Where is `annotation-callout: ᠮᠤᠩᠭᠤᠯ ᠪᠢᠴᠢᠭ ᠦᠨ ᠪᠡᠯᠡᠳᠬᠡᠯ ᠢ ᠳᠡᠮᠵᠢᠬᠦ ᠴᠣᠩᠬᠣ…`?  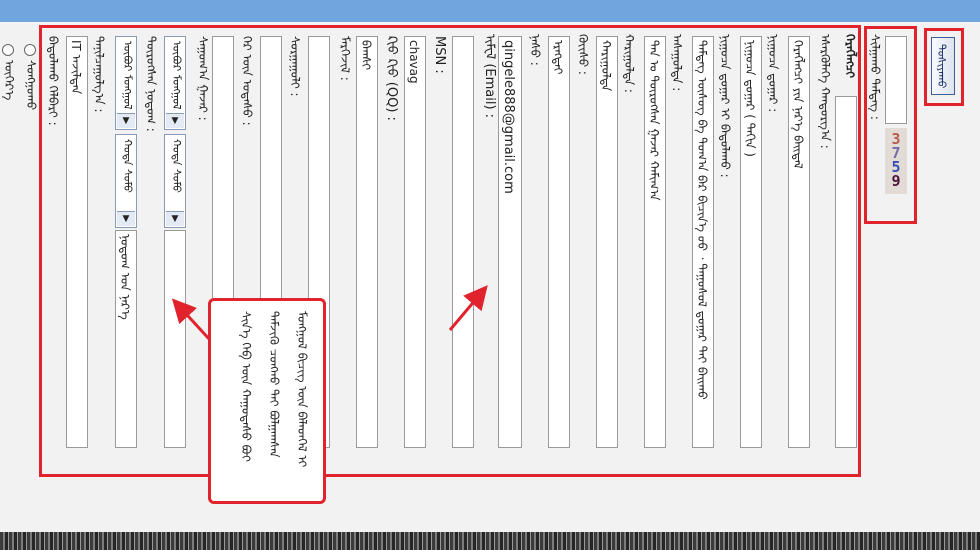 annotation-callout: ᠮᠤᠩᠭᠤᠯ ᠪᠢᠴᠢᠭ ᠦᠨ ᠪᠡᠯᠡᠳᠬᠡᠯ ᠢ ᠳᠡᠮᠵᠢᠬᠦ ᠴᠣᠩᠬᠣ… is located at coordinates (267, 401).